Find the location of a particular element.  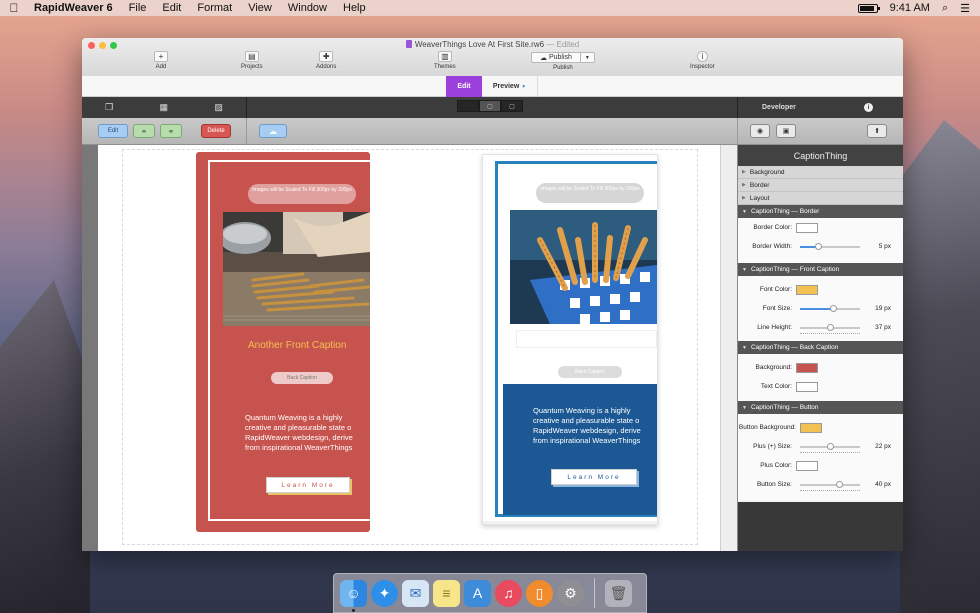

edit-mode-tab: Edit is located at coordinates (464, 86).